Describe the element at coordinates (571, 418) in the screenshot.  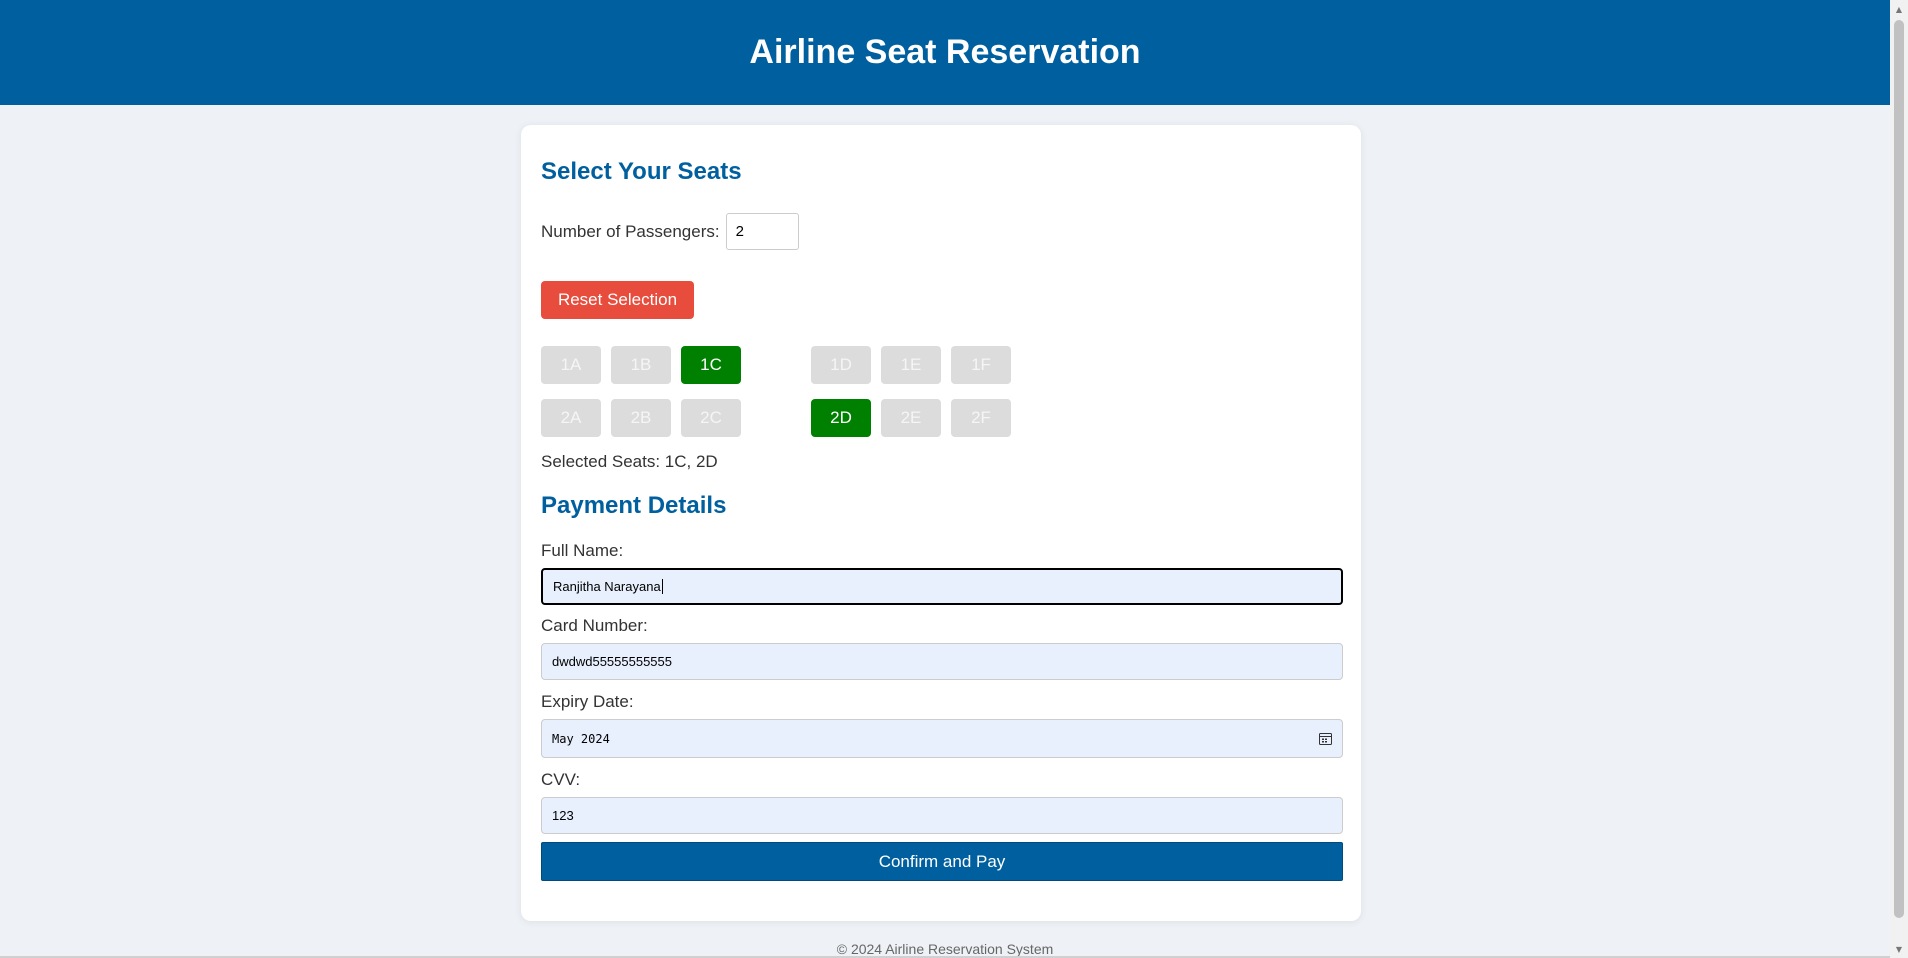
I see `seat-2a: 2A` at that location.